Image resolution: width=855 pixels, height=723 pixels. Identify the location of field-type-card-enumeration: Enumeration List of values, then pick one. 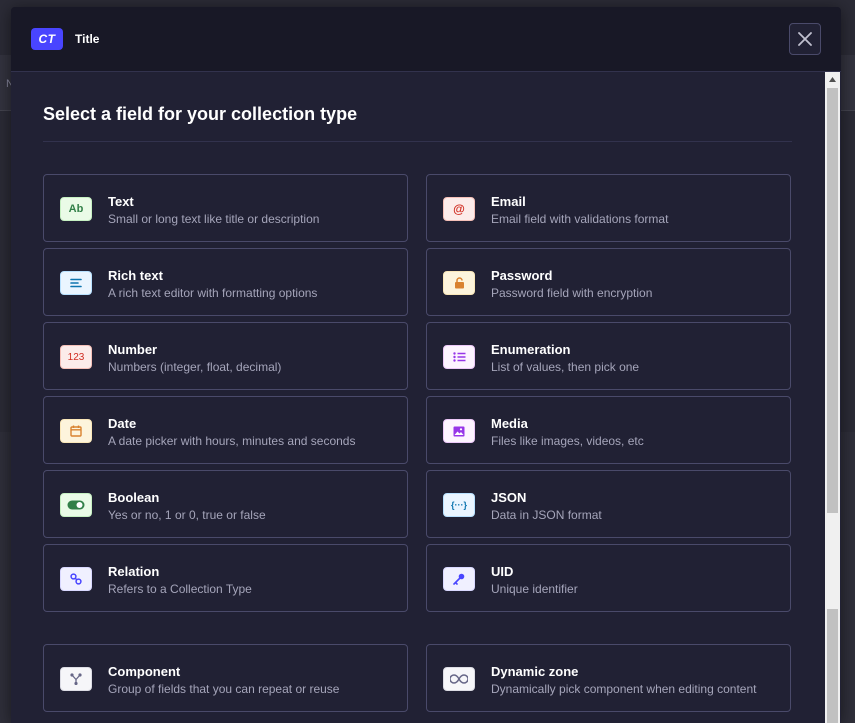
(608, 356).